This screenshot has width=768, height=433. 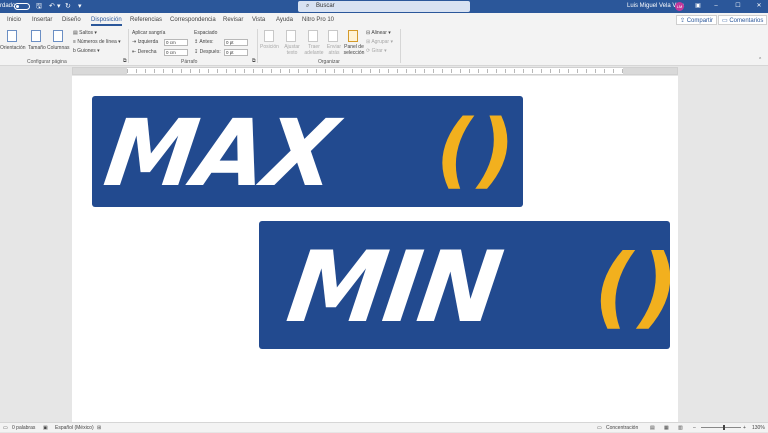 What do you see at coordinates (36, 36) in the screenshot?
I see `size-icon` at bounding box center [36, 36].